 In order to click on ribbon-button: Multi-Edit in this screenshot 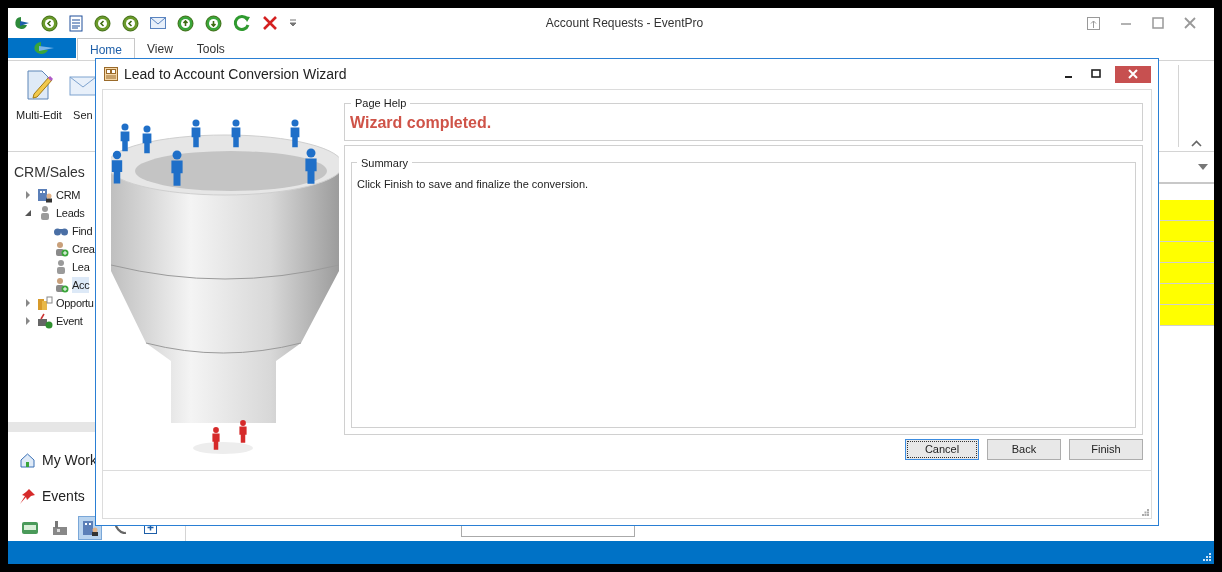, I will do `click(39, 110)`.